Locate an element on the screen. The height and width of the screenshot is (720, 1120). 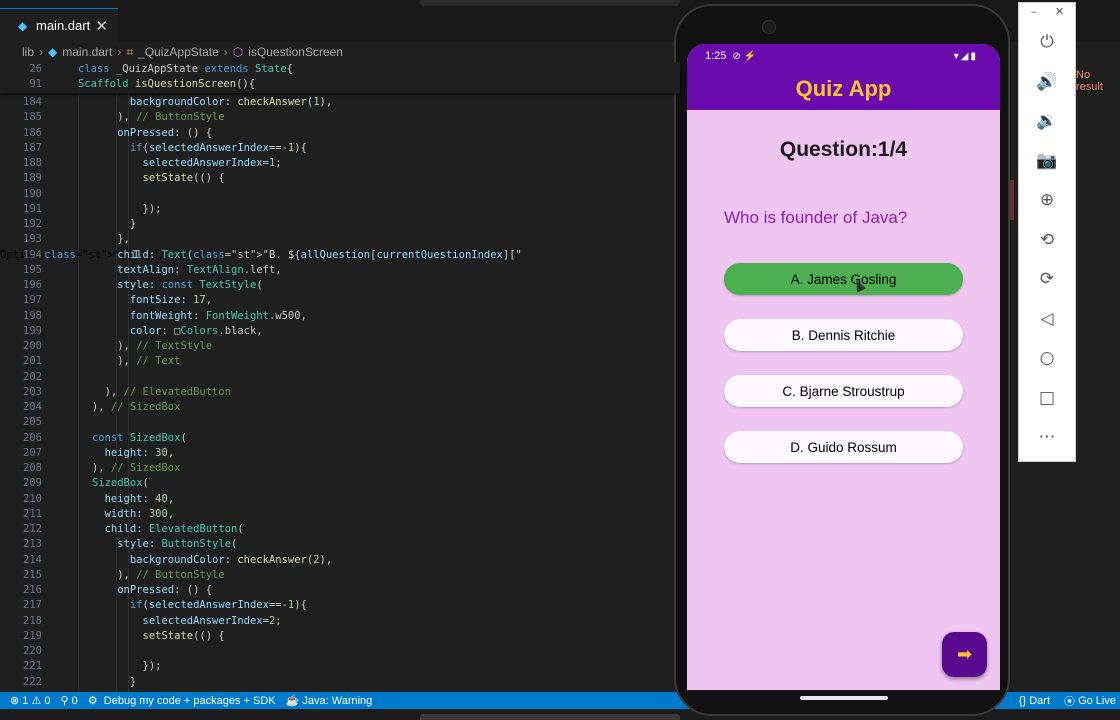
breadcrumb-file: main.dart is located at coordinates (87, 52).